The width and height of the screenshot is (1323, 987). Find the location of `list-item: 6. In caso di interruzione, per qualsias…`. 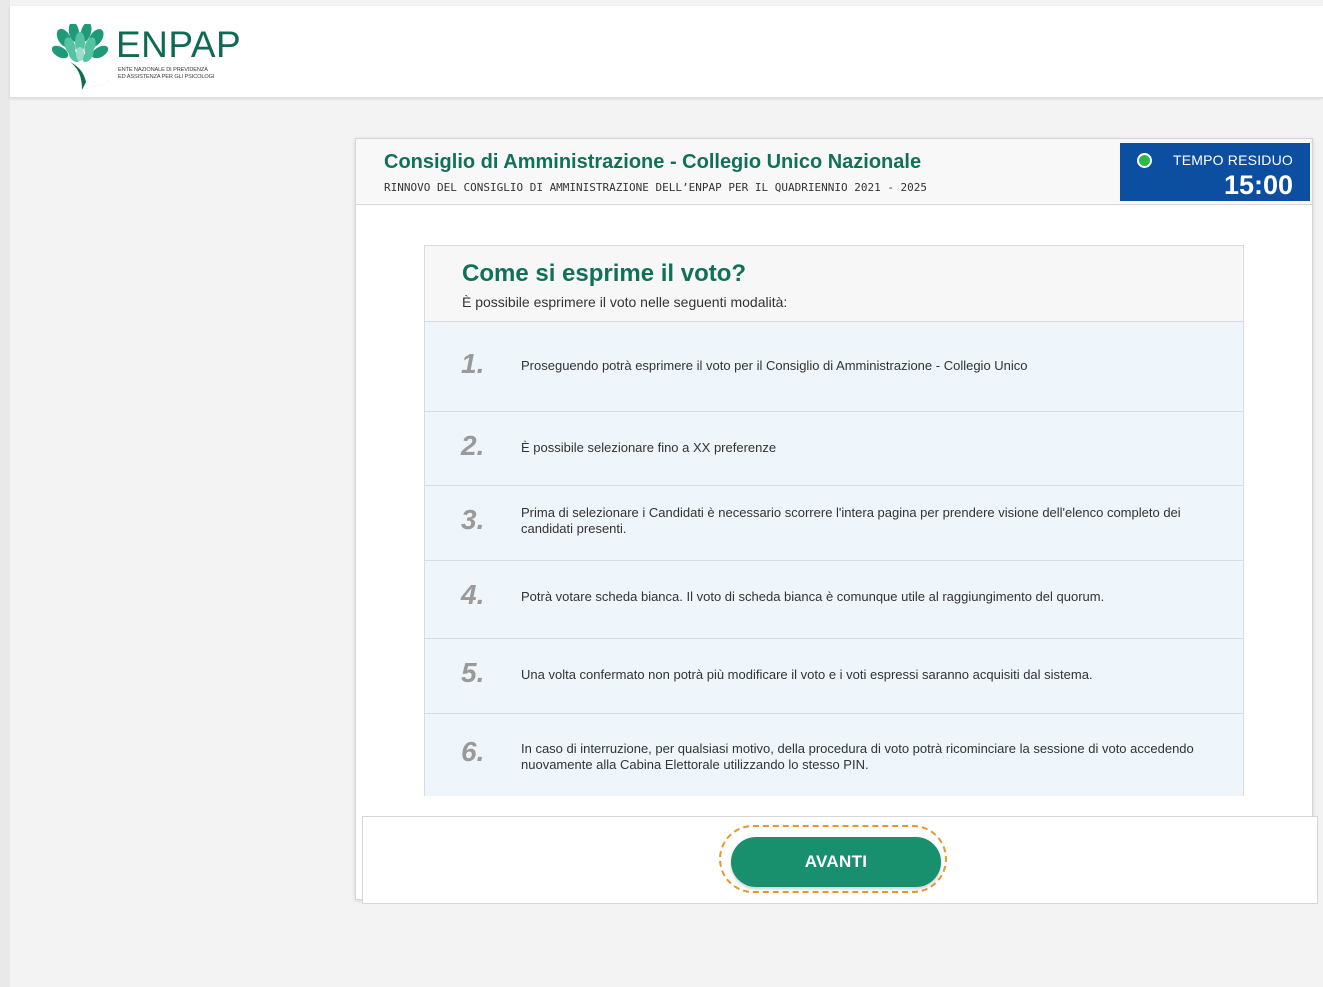

list-item: 6. In caso di interruzione, per qualsias… is located at coordinates (834, 755).